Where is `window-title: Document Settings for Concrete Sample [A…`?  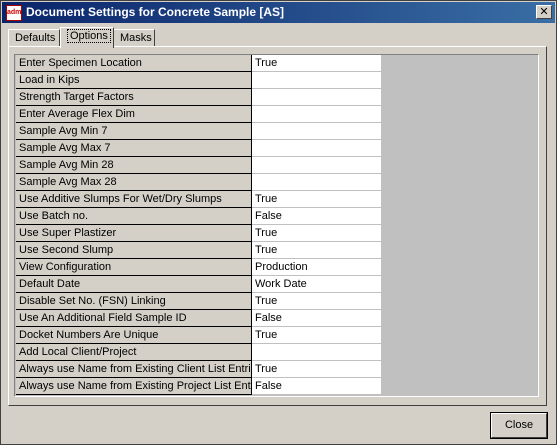 window-title: Document Settings for Concrete Sample [A… is located at coordinates (155, 12).